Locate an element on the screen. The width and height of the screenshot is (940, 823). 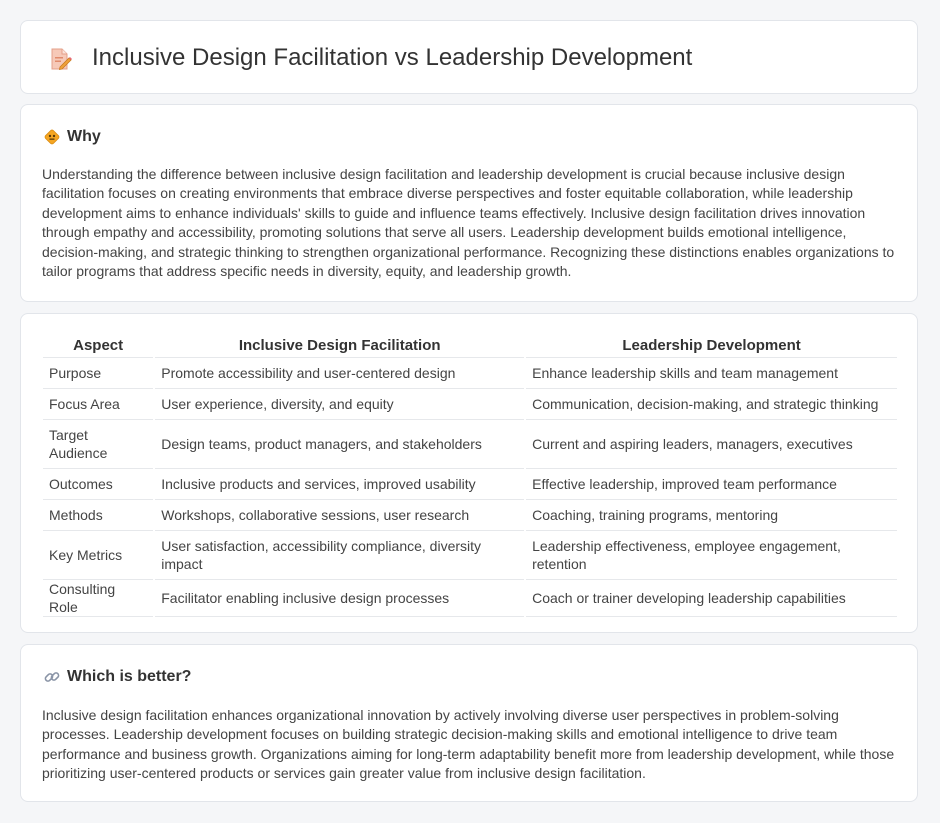
aspect-cell: Methods is located at coordinates (98, 515).